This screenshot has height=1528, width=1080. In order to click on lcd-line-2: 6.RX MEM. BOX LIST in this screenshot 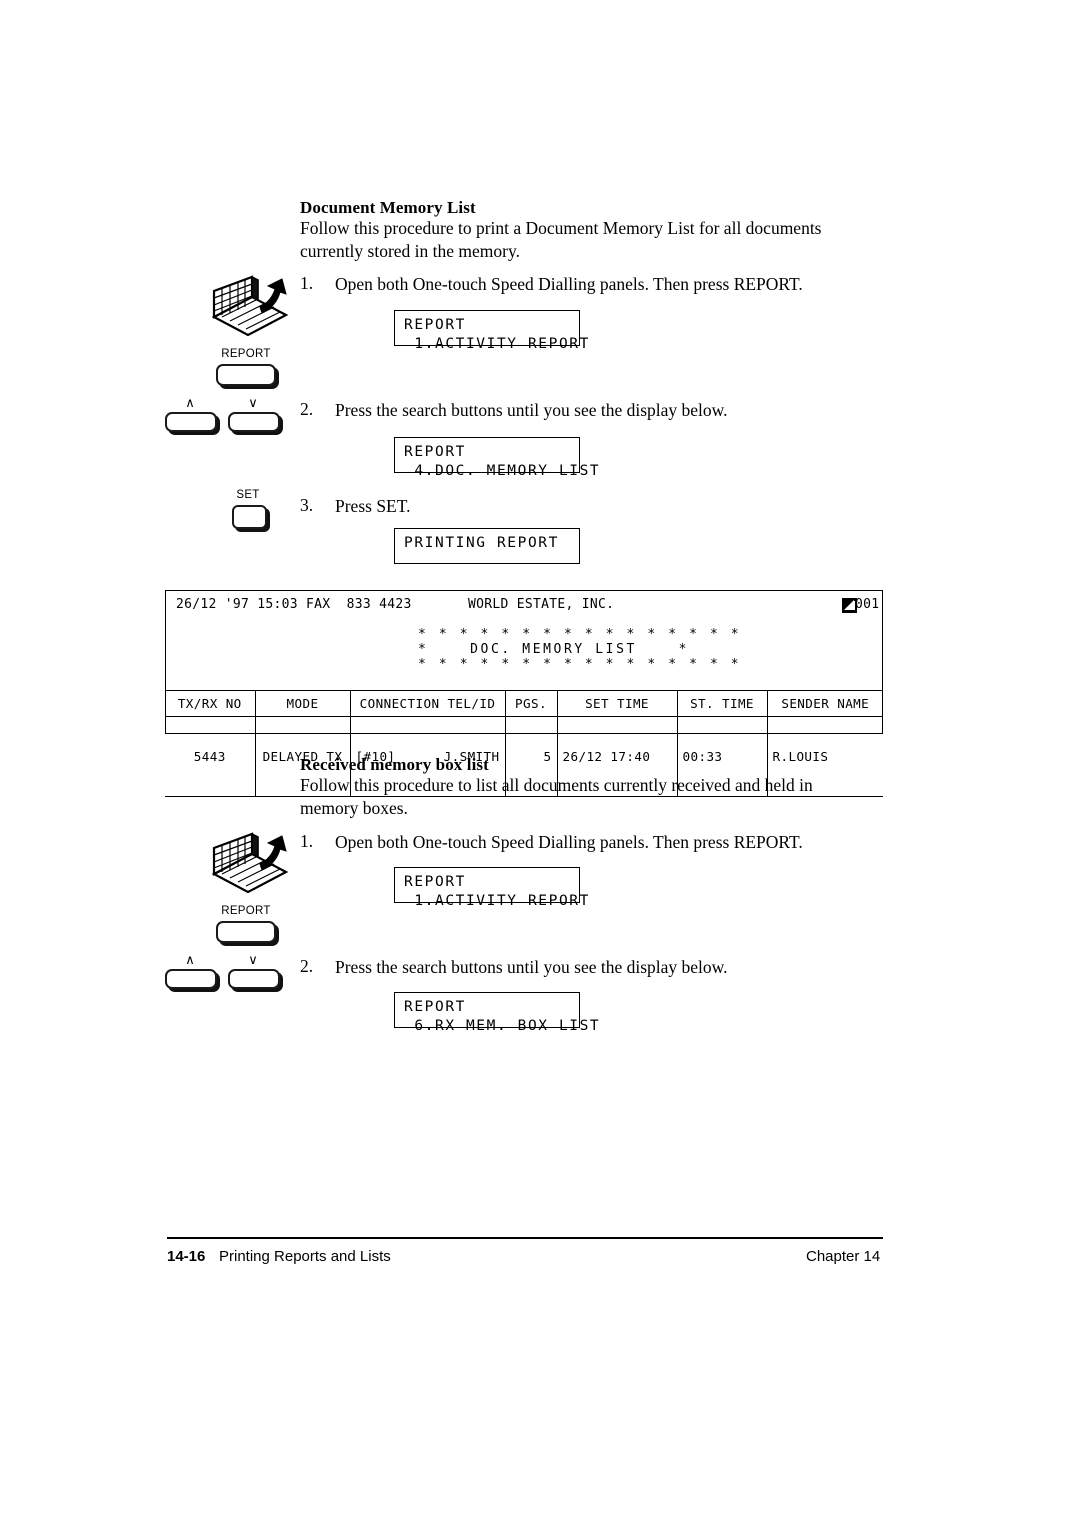, I will do `click(502, 1026)`.